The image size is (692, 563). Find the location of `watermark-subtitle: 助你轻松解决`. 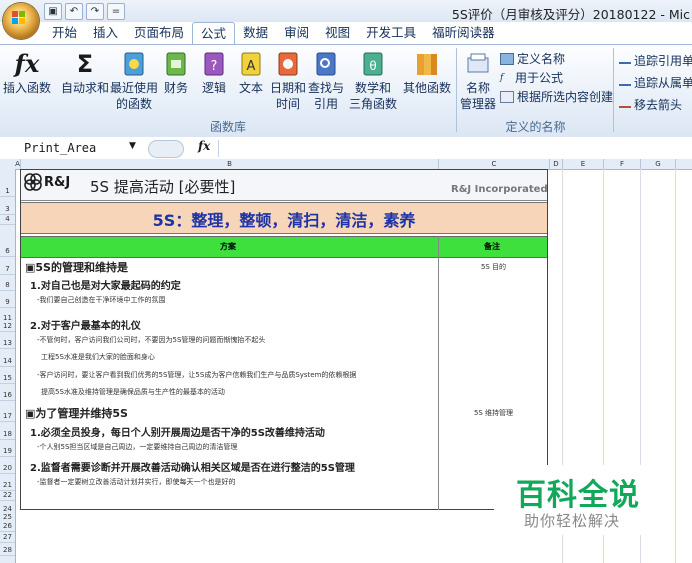

watermark-subtitle: 助你轻松解决 is located at coordinates (572, 521).